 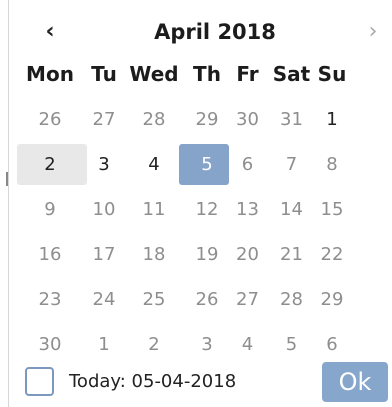 What do you see at coordinates (207, 74) in the screenshot?
I see `weekday-thu: Th` at bounding box center [207, 74].